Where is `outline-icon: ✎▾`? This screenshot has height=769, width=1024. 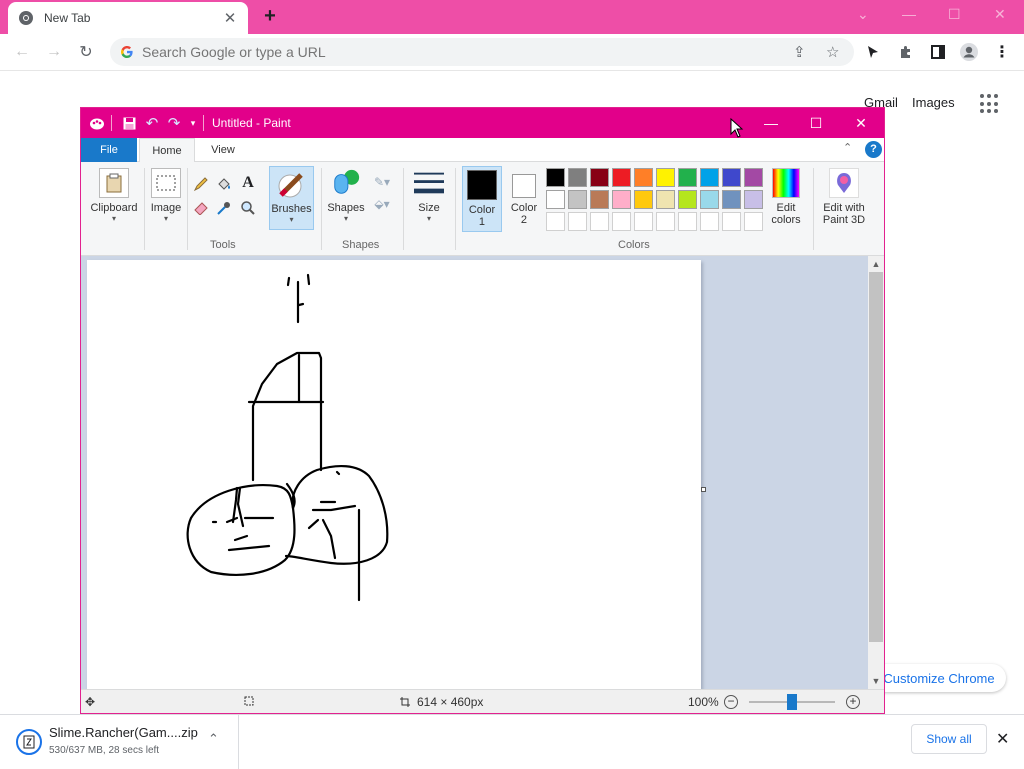 outline-icon: ✎▾ is located at coordinates (382, 182).